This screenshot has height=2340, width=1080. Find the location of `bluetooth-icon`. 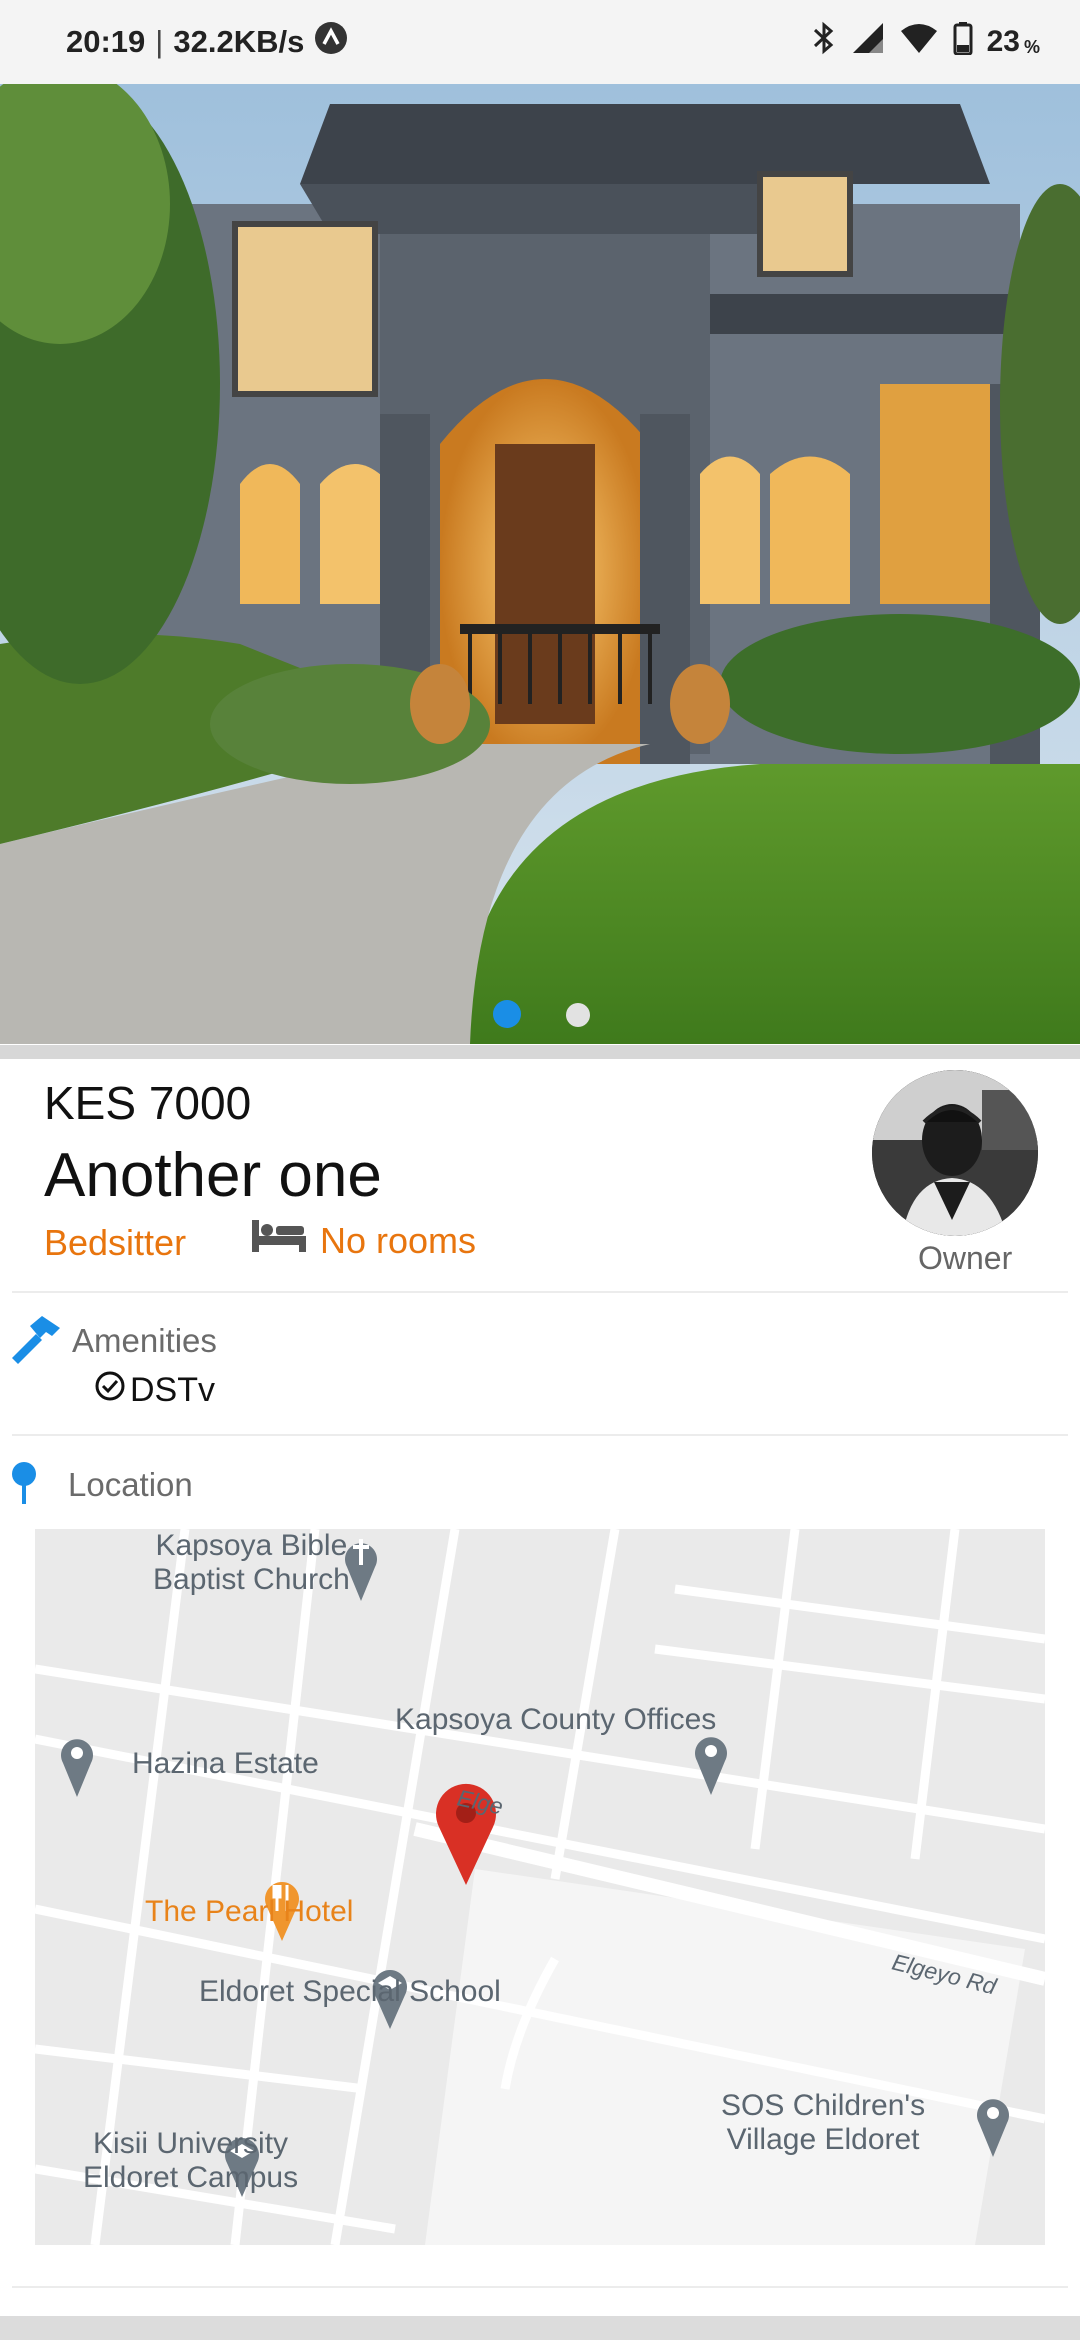

bluetooth-icon is located at coordinates (824, 42).